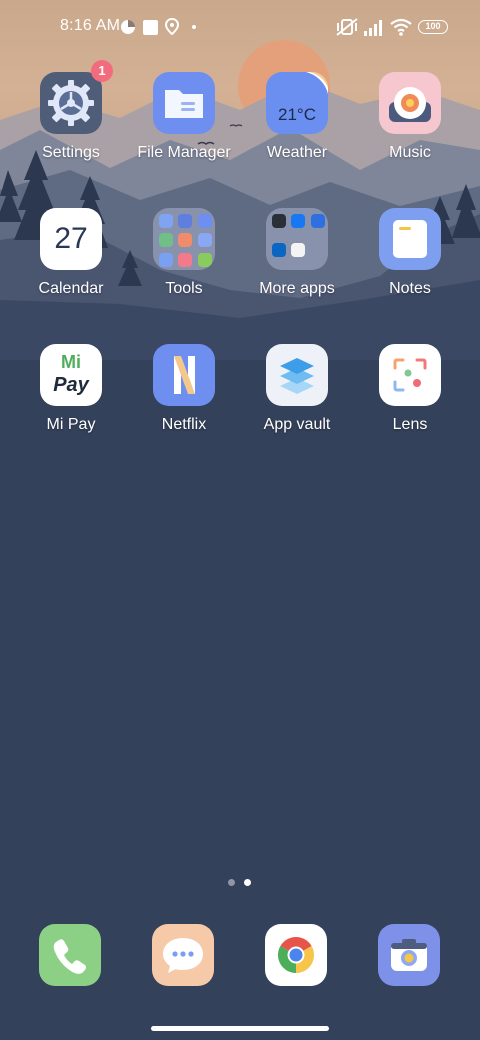 Image resolution: width=480 pixels, height=1040 pixels. Describe the element at coordinates (375, 27) in the screenshot. I see `signal-icon` at that location.